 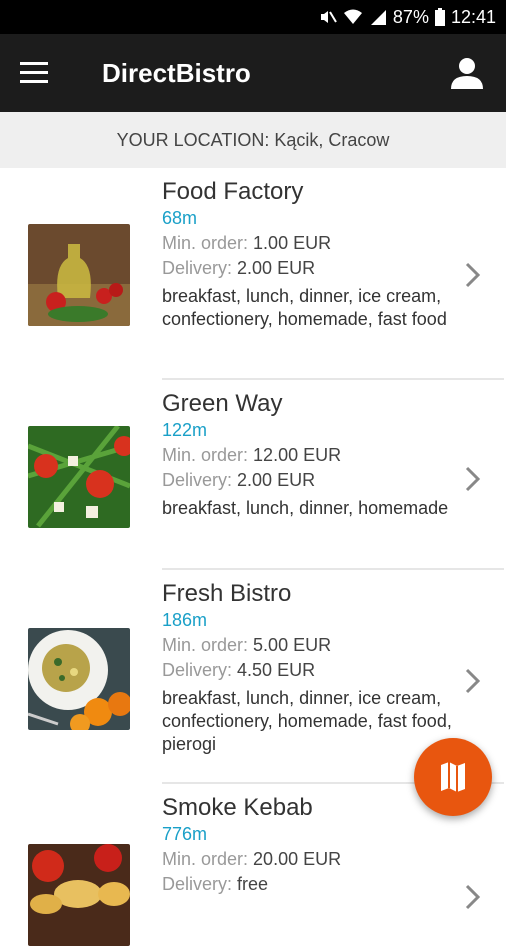 I want to click on location-text: YOUR LOCATION: Kącik, Cracow, so click(x=253, y=139).